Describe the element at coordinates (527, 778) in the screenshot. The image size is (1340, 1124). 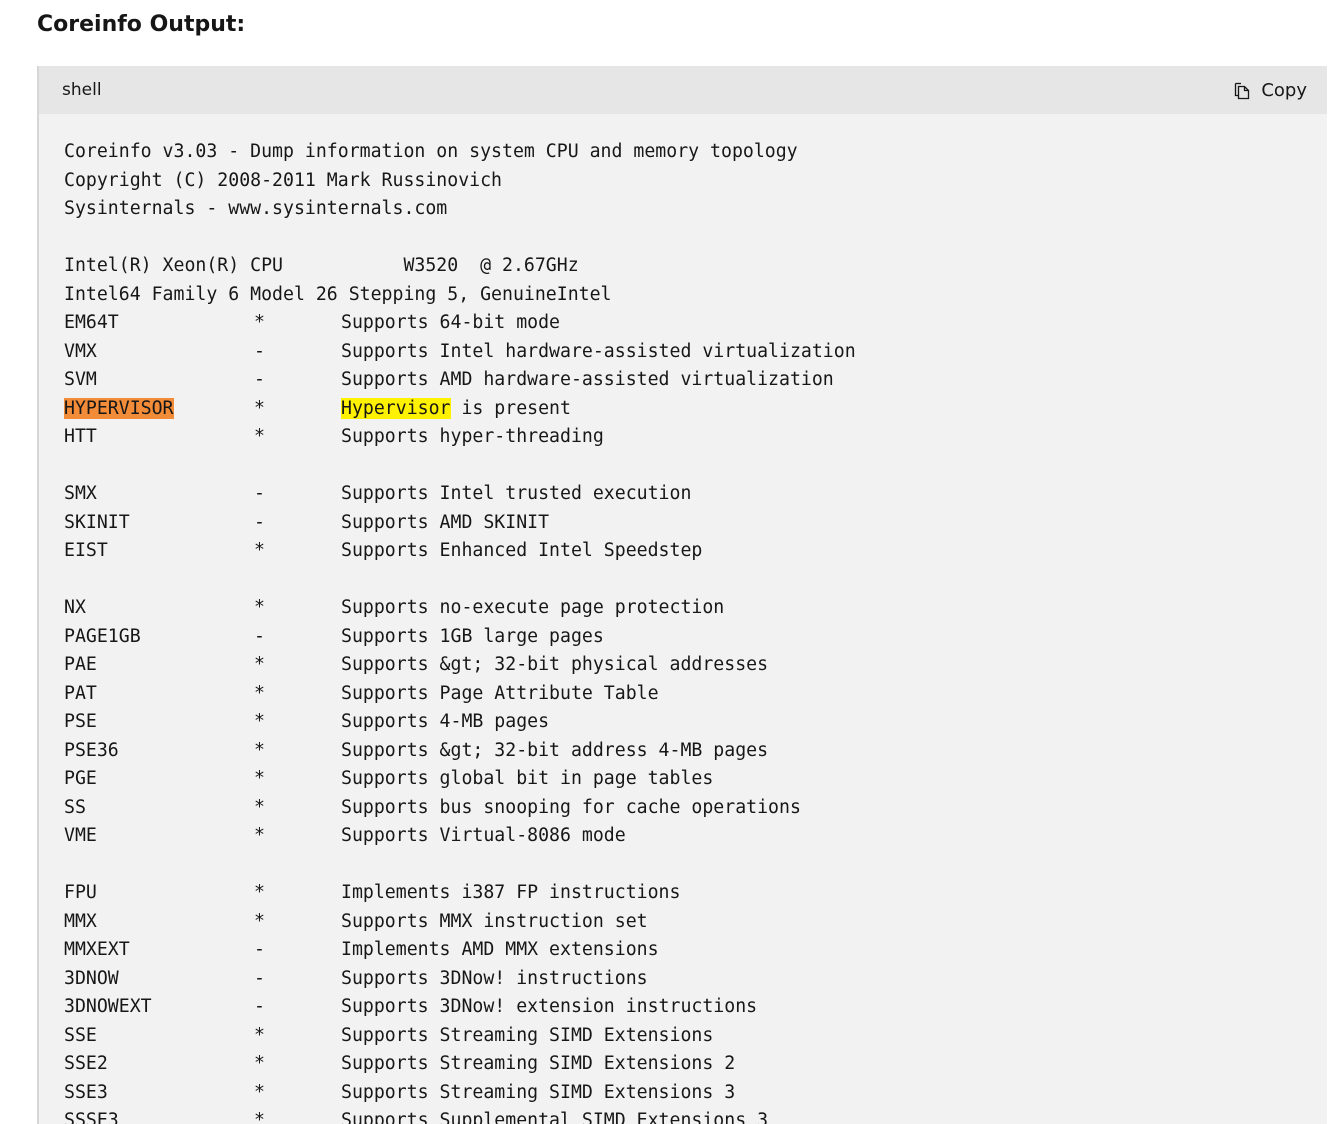
I see `feature-description: Supports global bit in page tables` at that location.